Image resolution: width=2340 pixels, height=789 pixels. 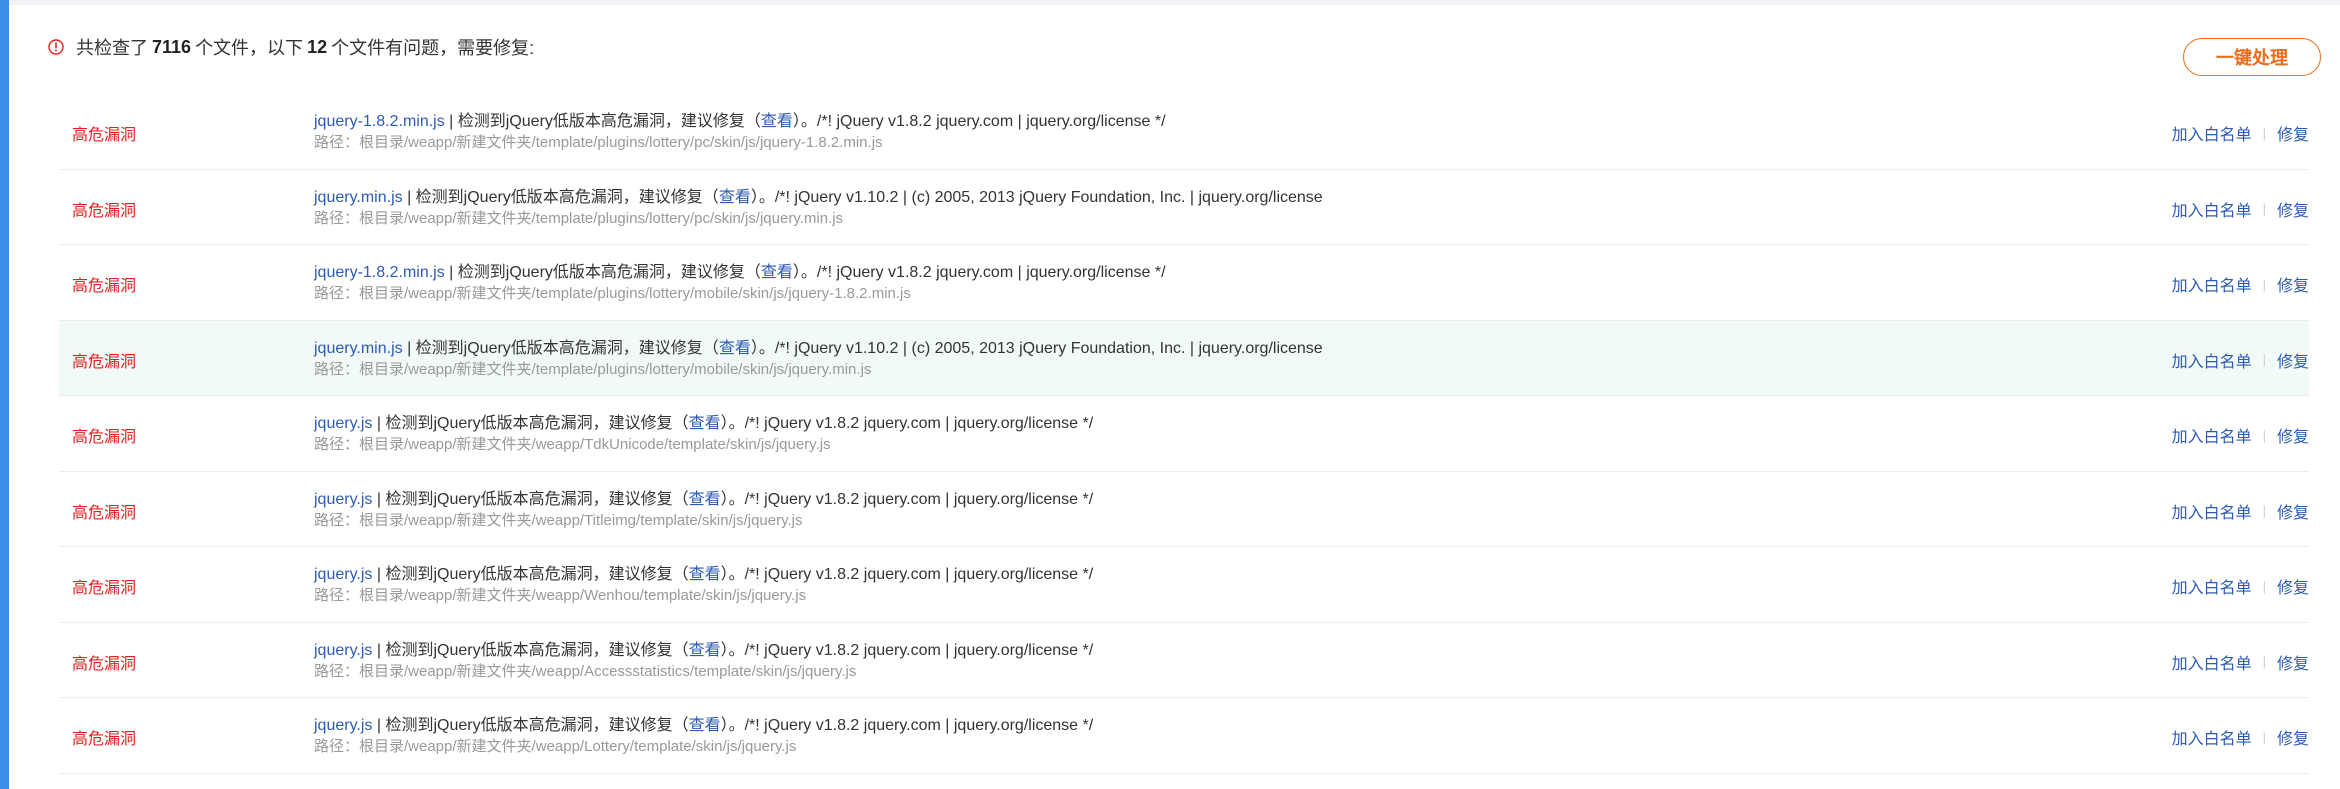 What do you see at coordinates (4, 394) in the screenshot?
I see `left-accent-bar` at bounding box center [4, 394].